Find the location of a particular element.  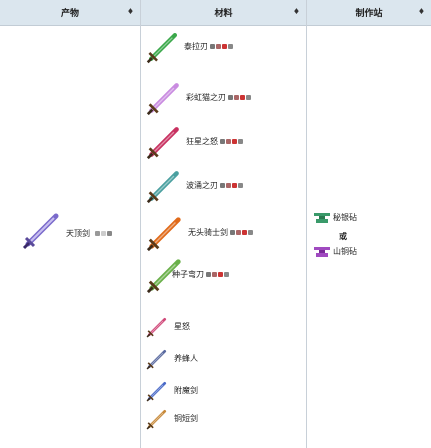

material-label: 附魔剑 is located at coordinates (186, 391).